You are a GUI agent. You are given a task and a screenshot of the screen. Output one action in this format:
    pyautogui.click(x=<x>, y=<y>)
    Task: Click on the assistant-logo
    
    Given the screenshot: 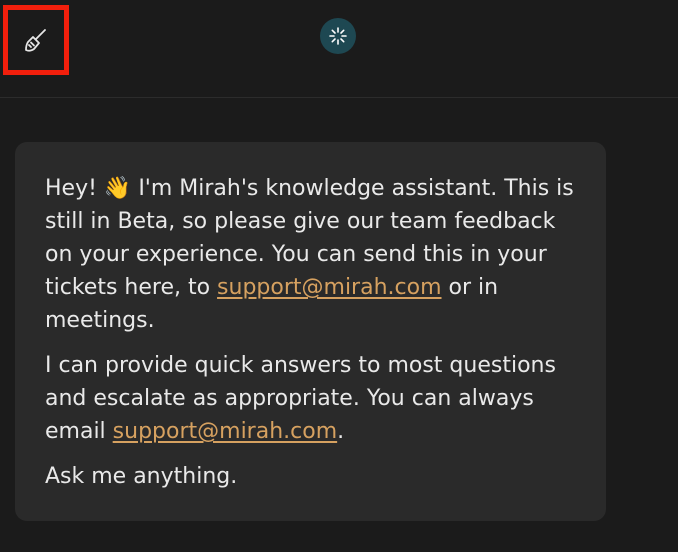 What is the action you would take?
    pyautogui.click(x=338, y=36)
    